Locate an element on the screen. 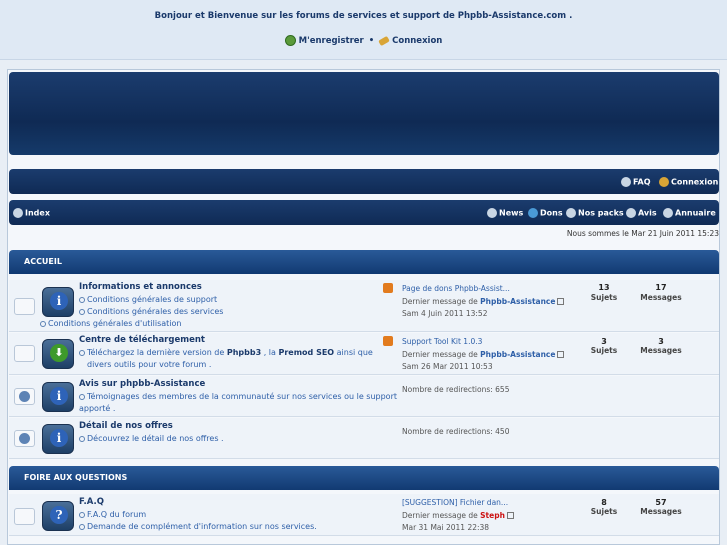  last-post-title: Support Tool Kit 1.0.3 is located at coordinates (442, 341).